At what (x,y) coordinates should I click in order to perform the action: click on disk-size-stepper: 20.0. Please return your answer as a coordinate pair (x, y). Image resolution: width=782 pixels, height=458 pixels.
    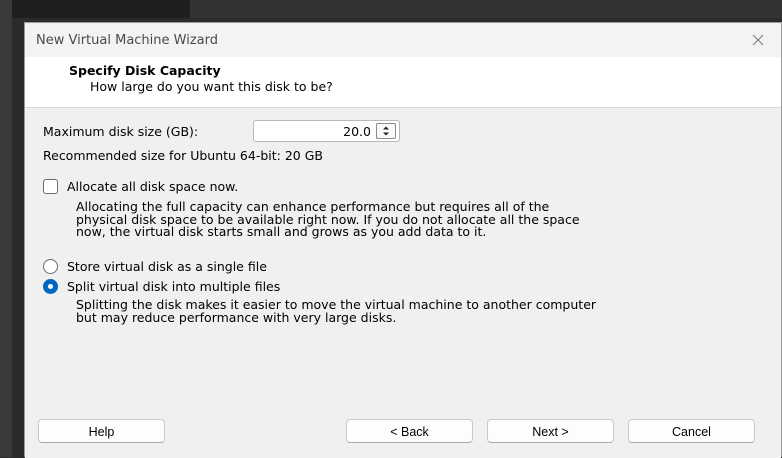
    Looking at the image, I should click on (326, 131).